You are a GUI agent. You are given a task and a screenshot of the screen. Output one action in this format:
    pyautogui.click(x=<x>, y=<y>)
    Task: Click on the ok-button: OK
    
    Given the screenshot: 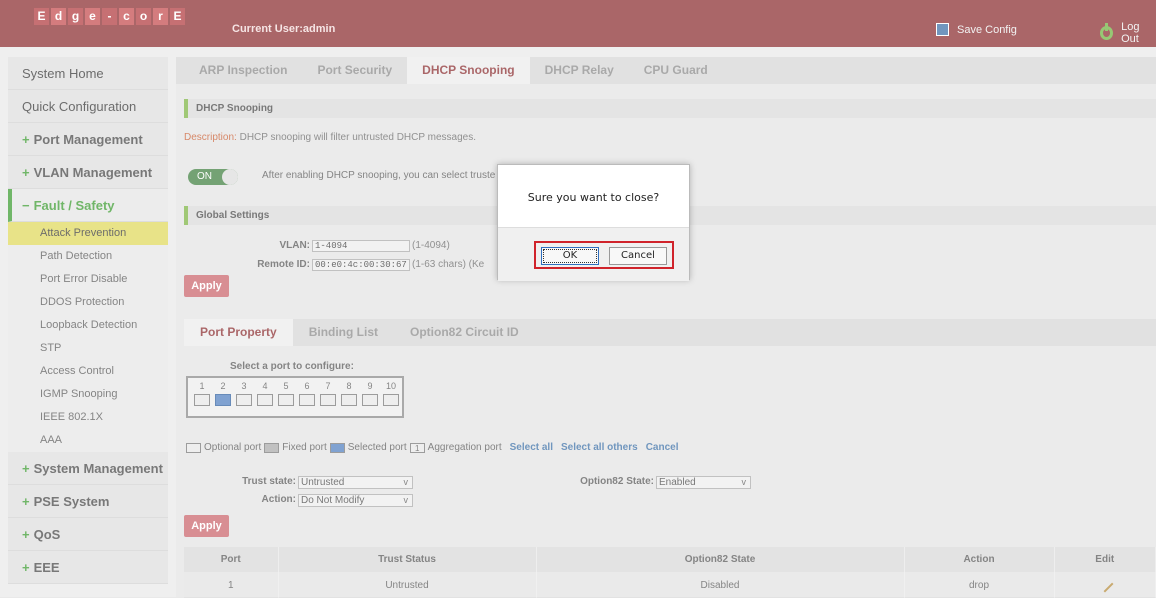 What is the action you would take?
    pyautogui.click(x=570, y=256)
    